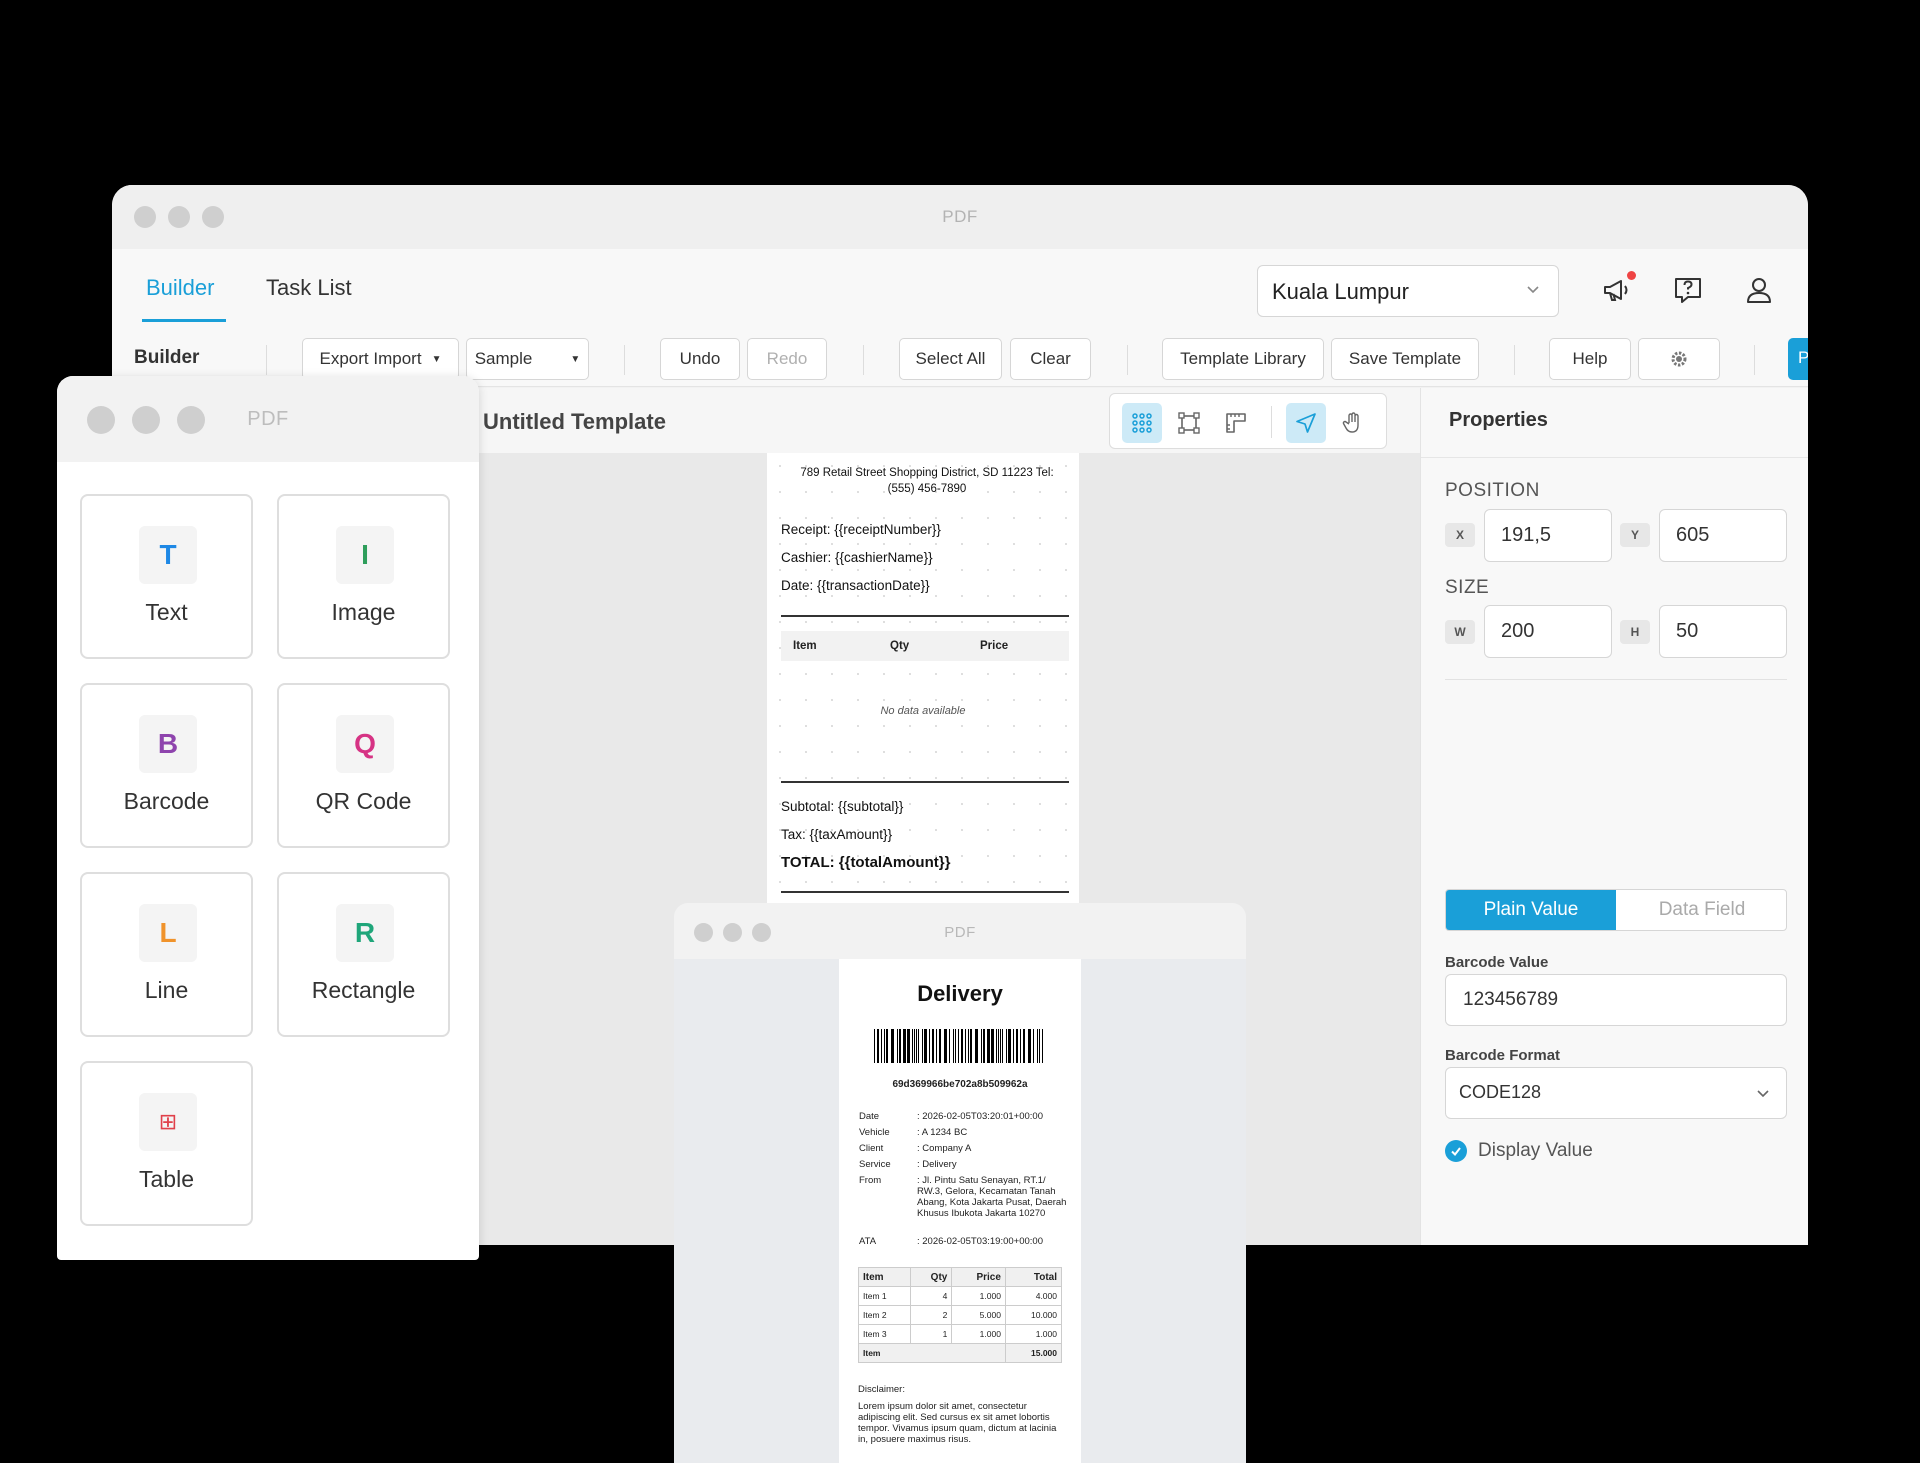  I want to click on tile-label: Image, so click(363, 612).